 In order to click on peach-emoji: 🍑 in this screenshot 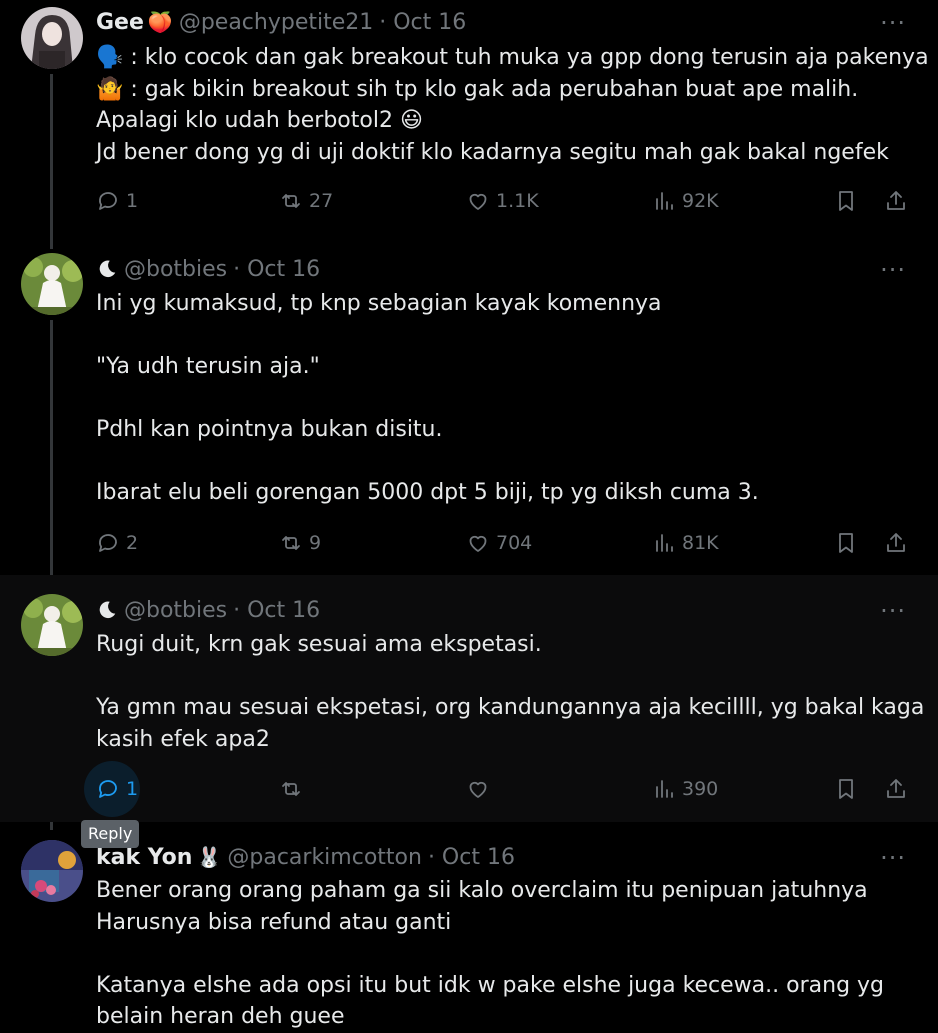, I will do `click(160, 22)`.